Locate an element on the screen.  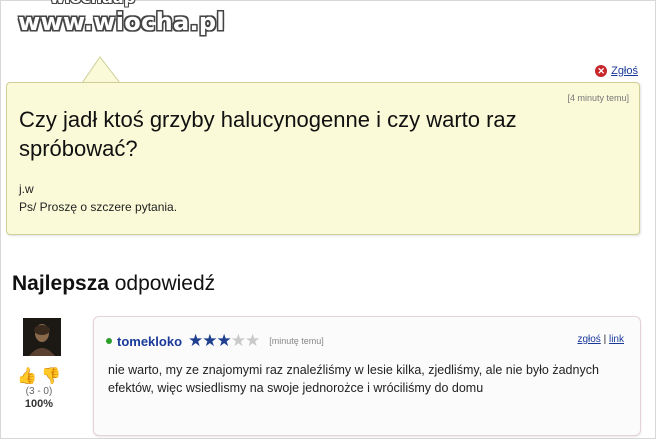
thumbs-down-icon: 👎 is located at coordinates (51, 376).